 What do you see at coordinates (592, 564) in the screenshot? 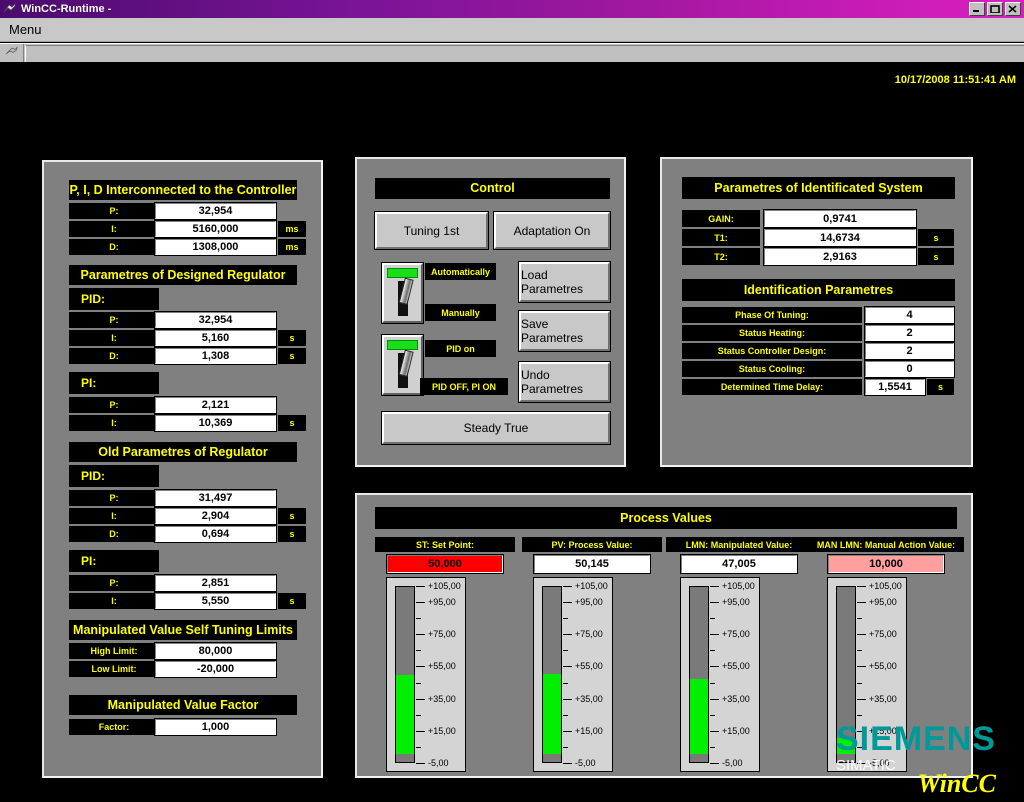
I see `gauge-value-field: 50,145` at bounding box center [592, 564].